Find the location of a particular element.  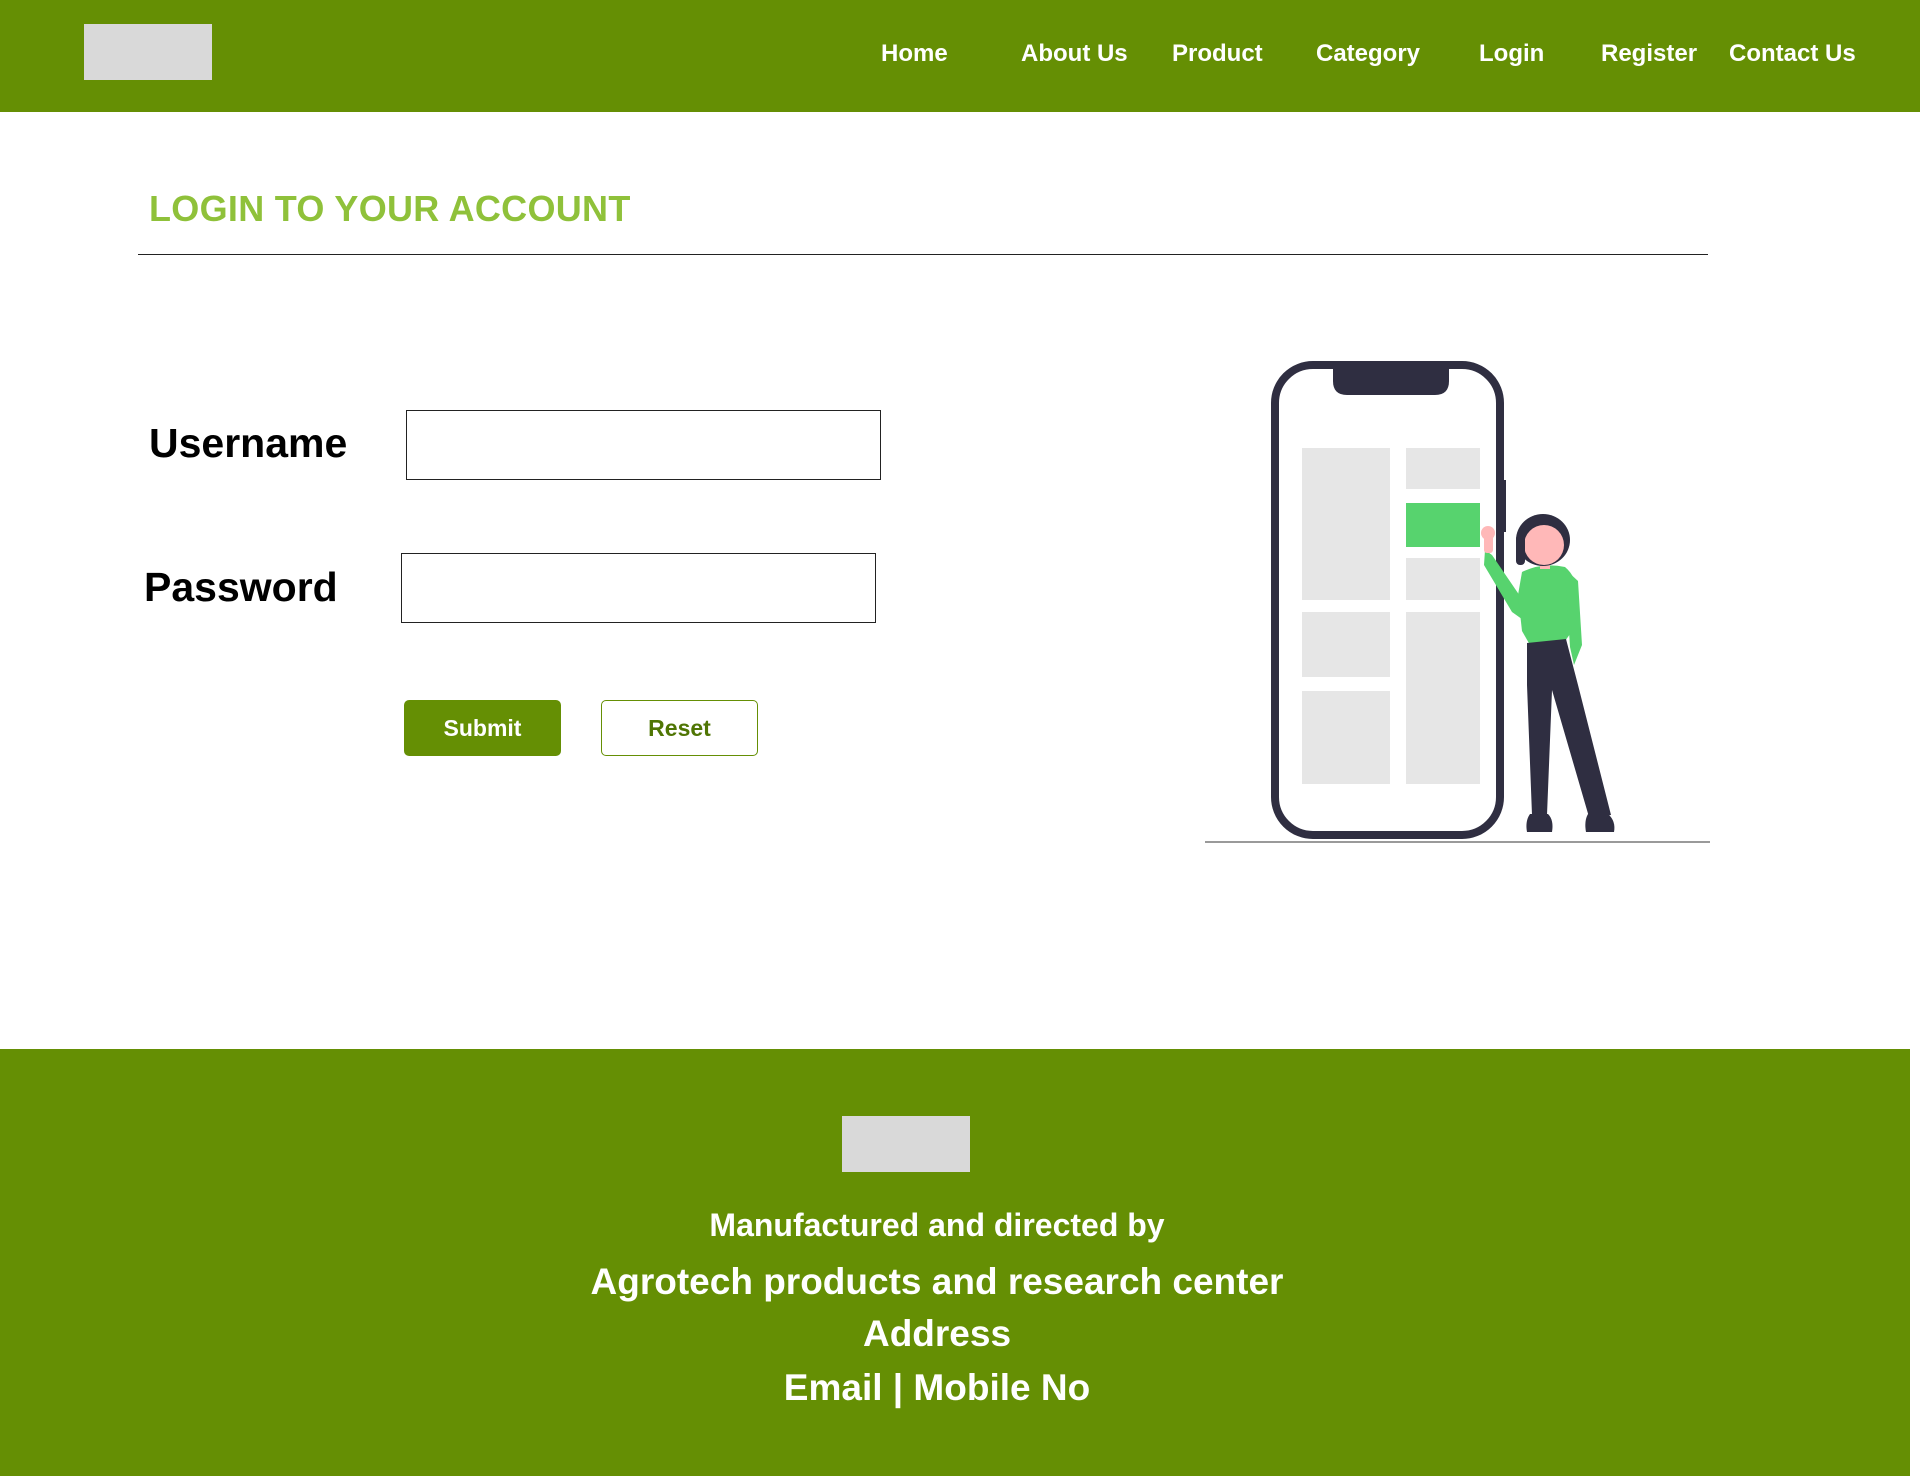

footer-manufactured-by: Manufactured and directed by is located at coordinates (937, 1225).